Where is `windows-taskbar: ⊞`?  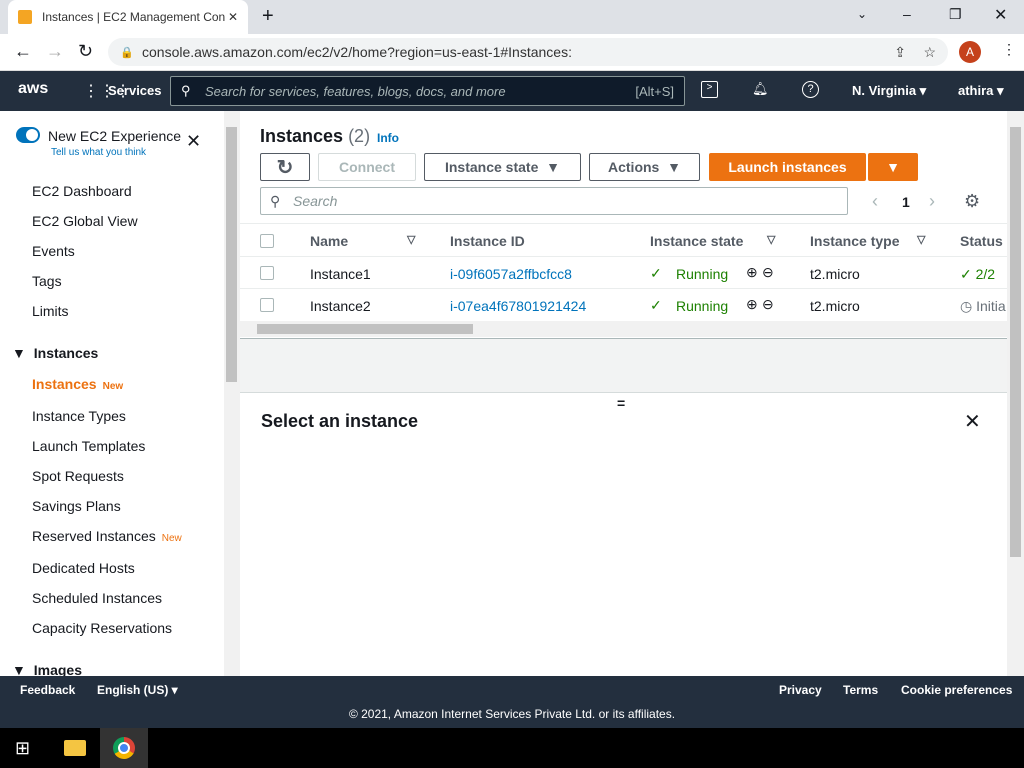 windows-taskbar: ⊞ is located at coordinates (512, 748).